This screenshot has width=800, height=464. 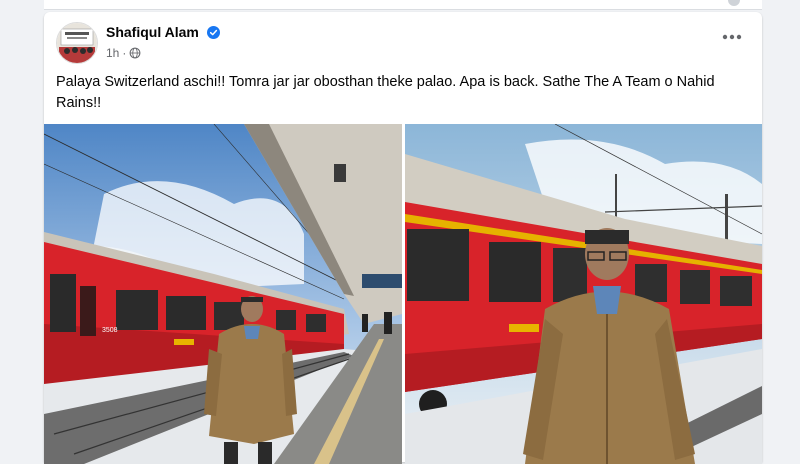 I want to click on post-timestamp: 1h, so click(x=112, y=53).